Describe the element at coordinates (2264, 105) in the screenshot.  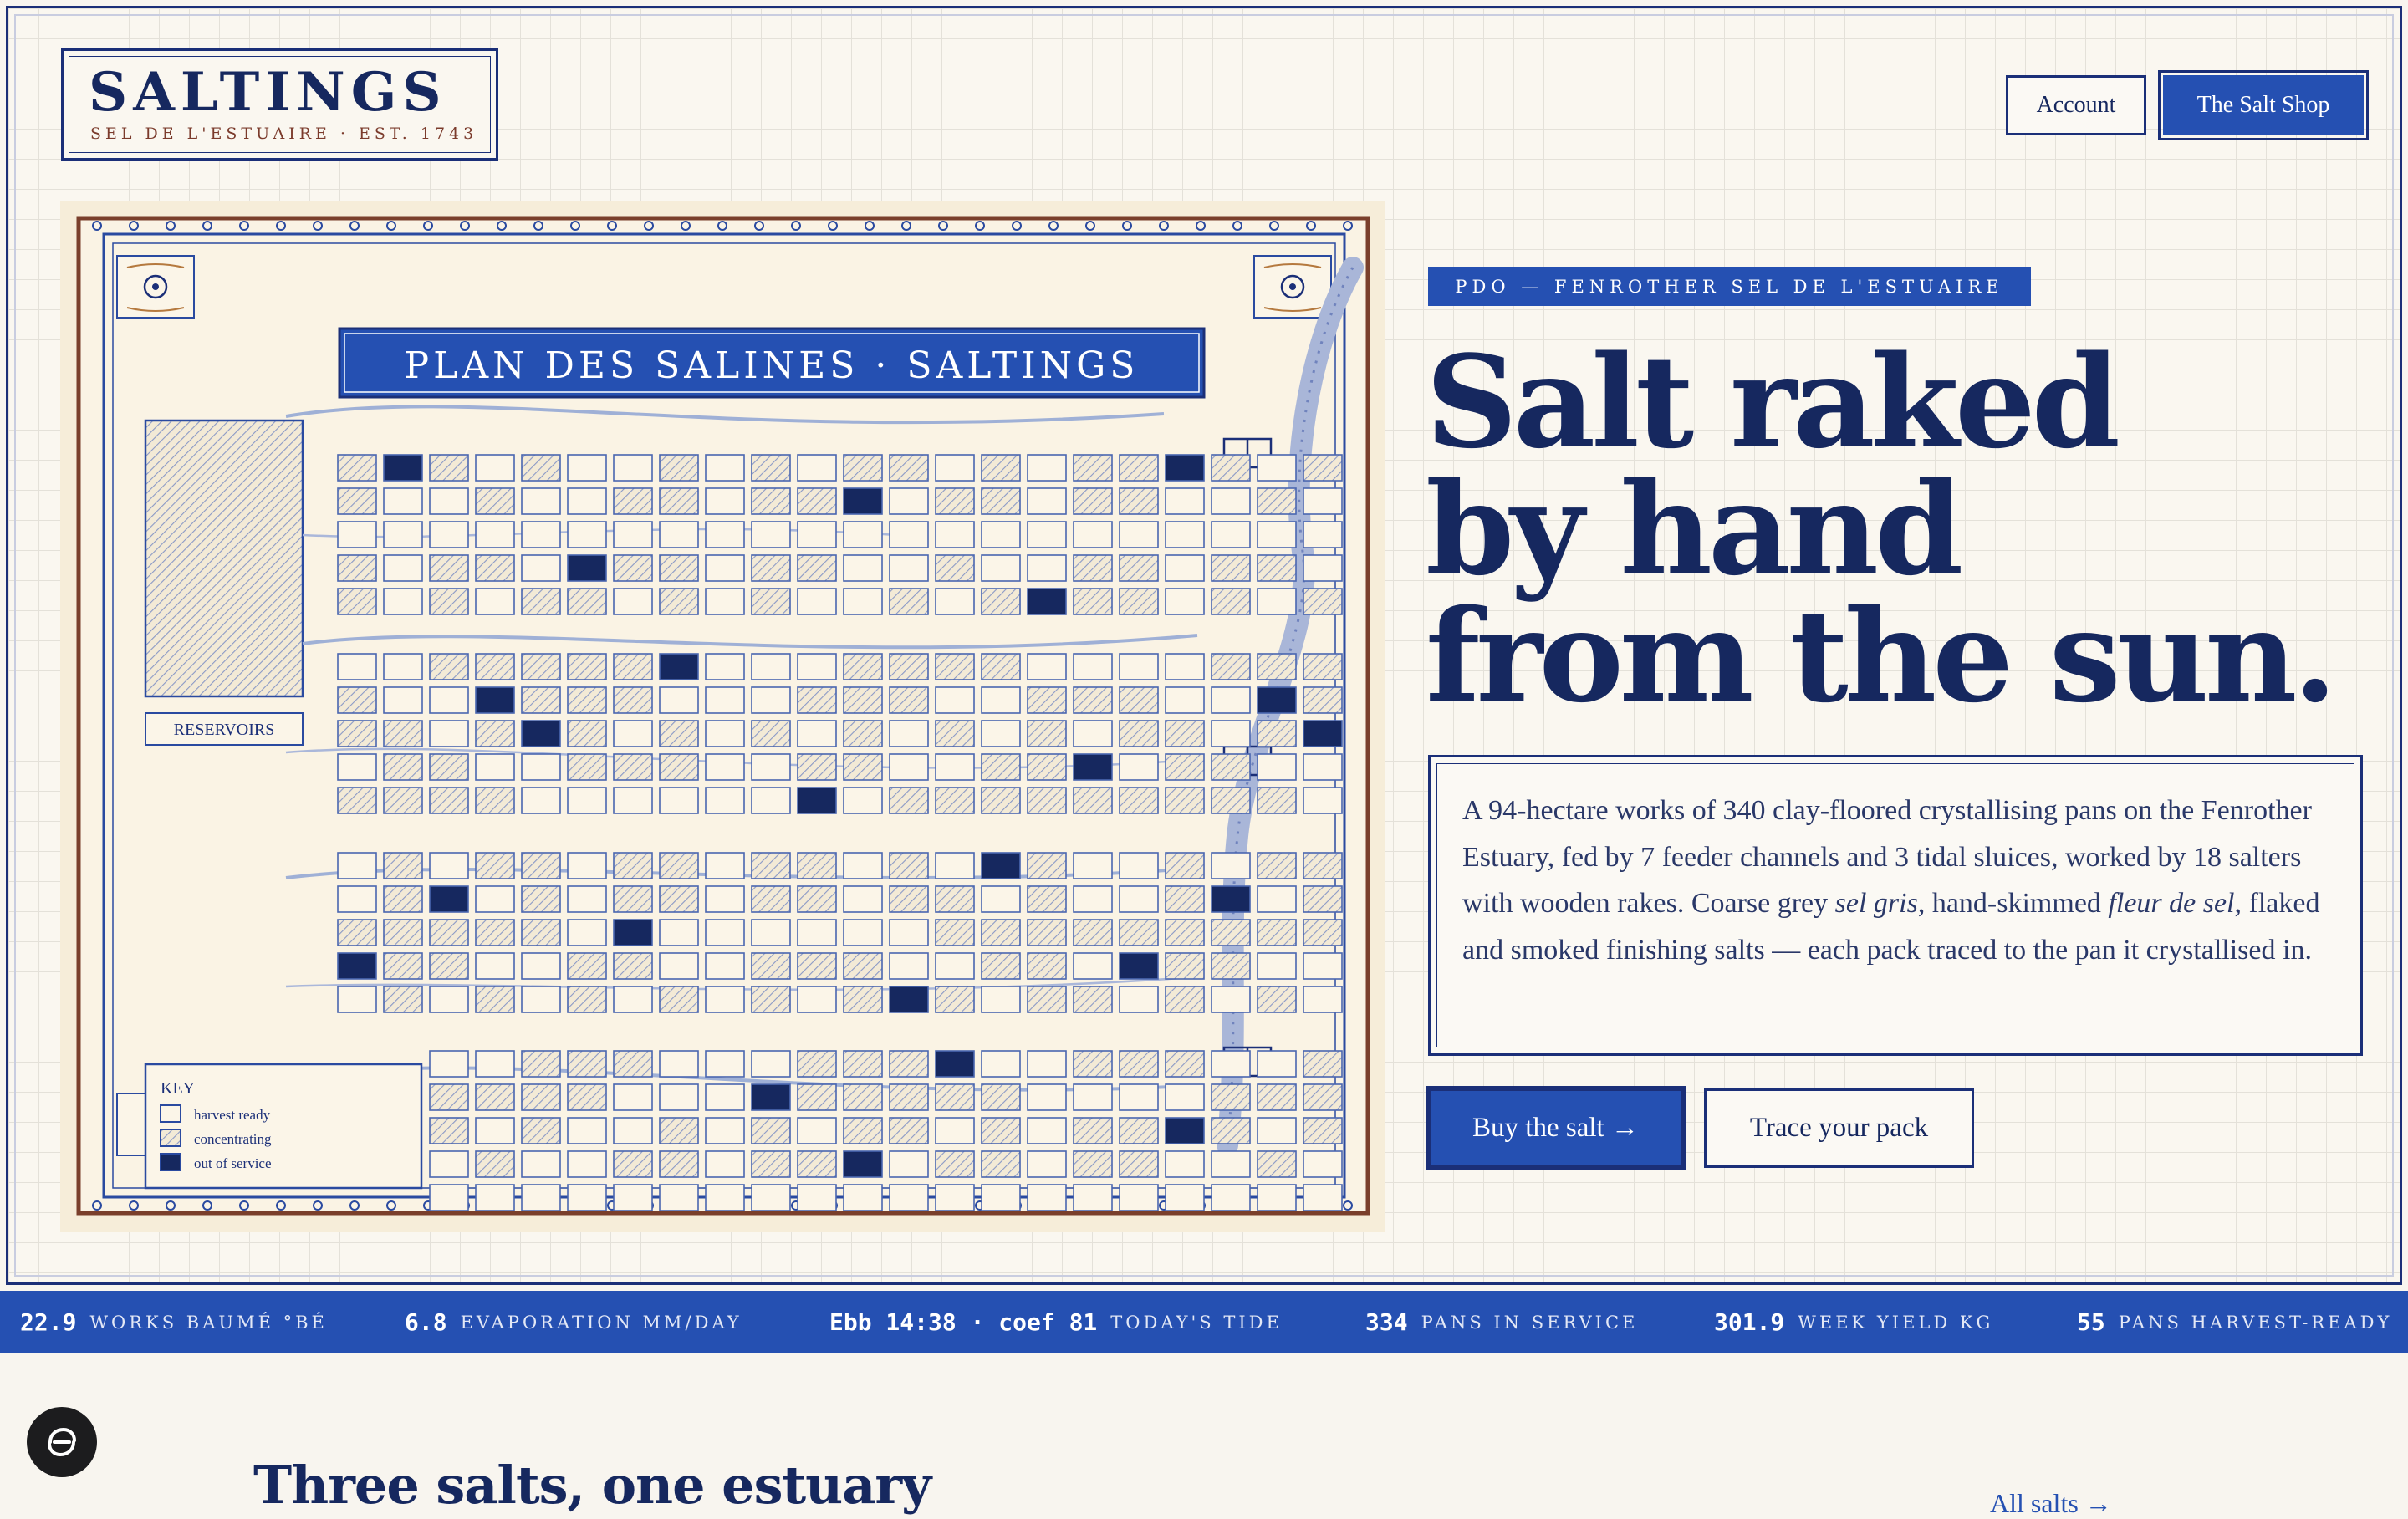
I see `salt-shop-button: The Salt Shop` at that location.